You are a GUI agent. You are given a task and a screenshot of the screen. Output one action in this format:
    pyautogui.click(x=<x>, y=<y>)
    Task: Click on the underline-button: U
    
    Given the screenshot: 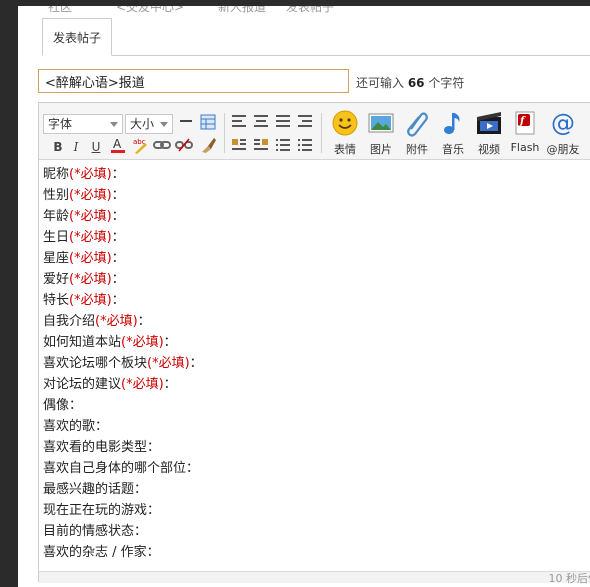 What is the action you would take?
    pyautogui.click(x=96, y=147)
    